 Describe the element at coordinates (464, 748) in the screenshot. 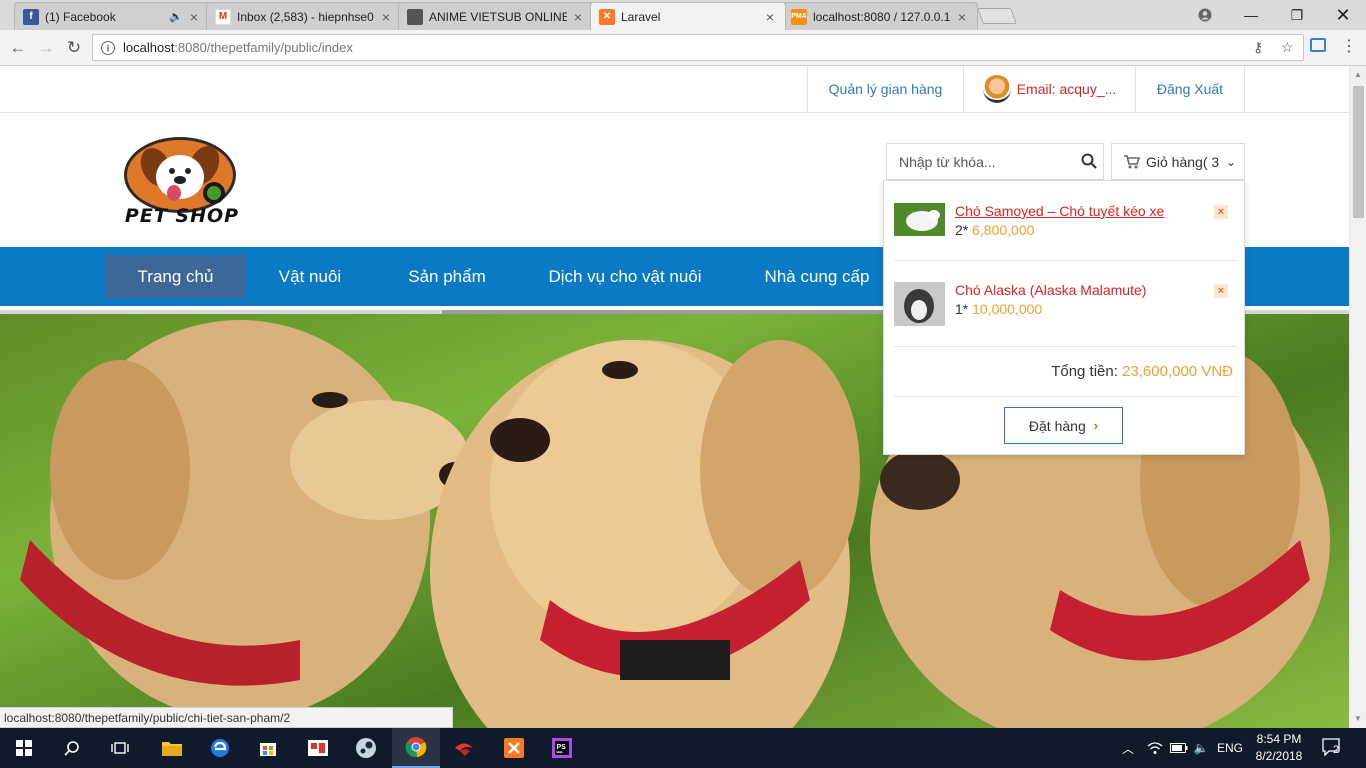

I see `garena-icon` at that location.